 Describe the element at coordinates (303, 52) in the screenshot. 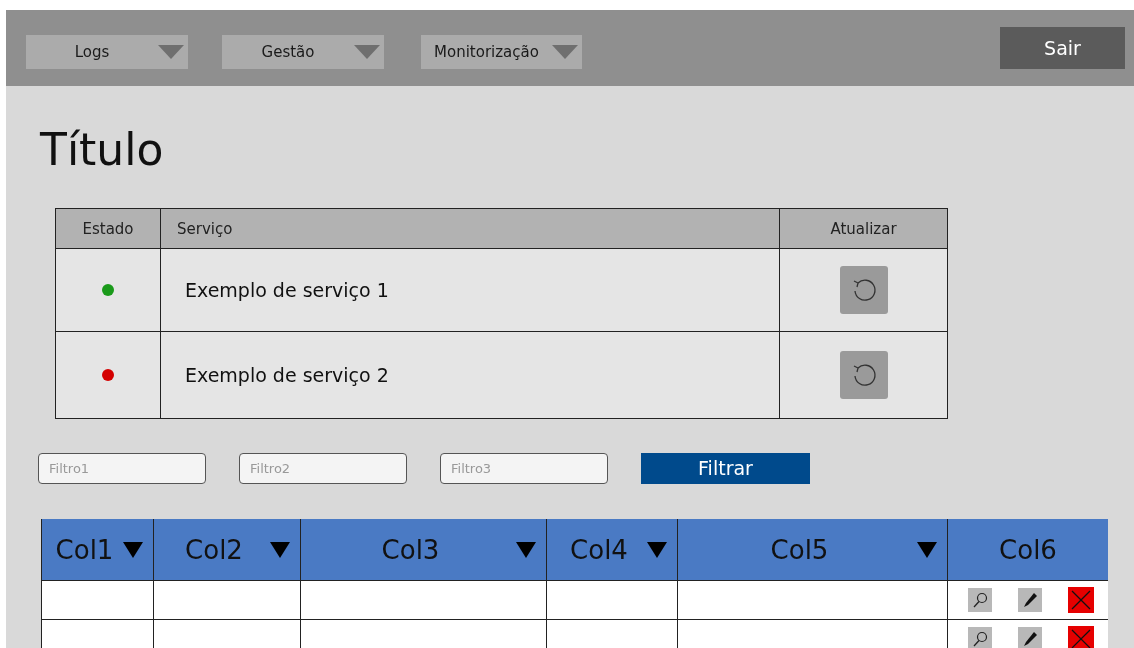

I see `menu-dropdown: Gestão` at that location.